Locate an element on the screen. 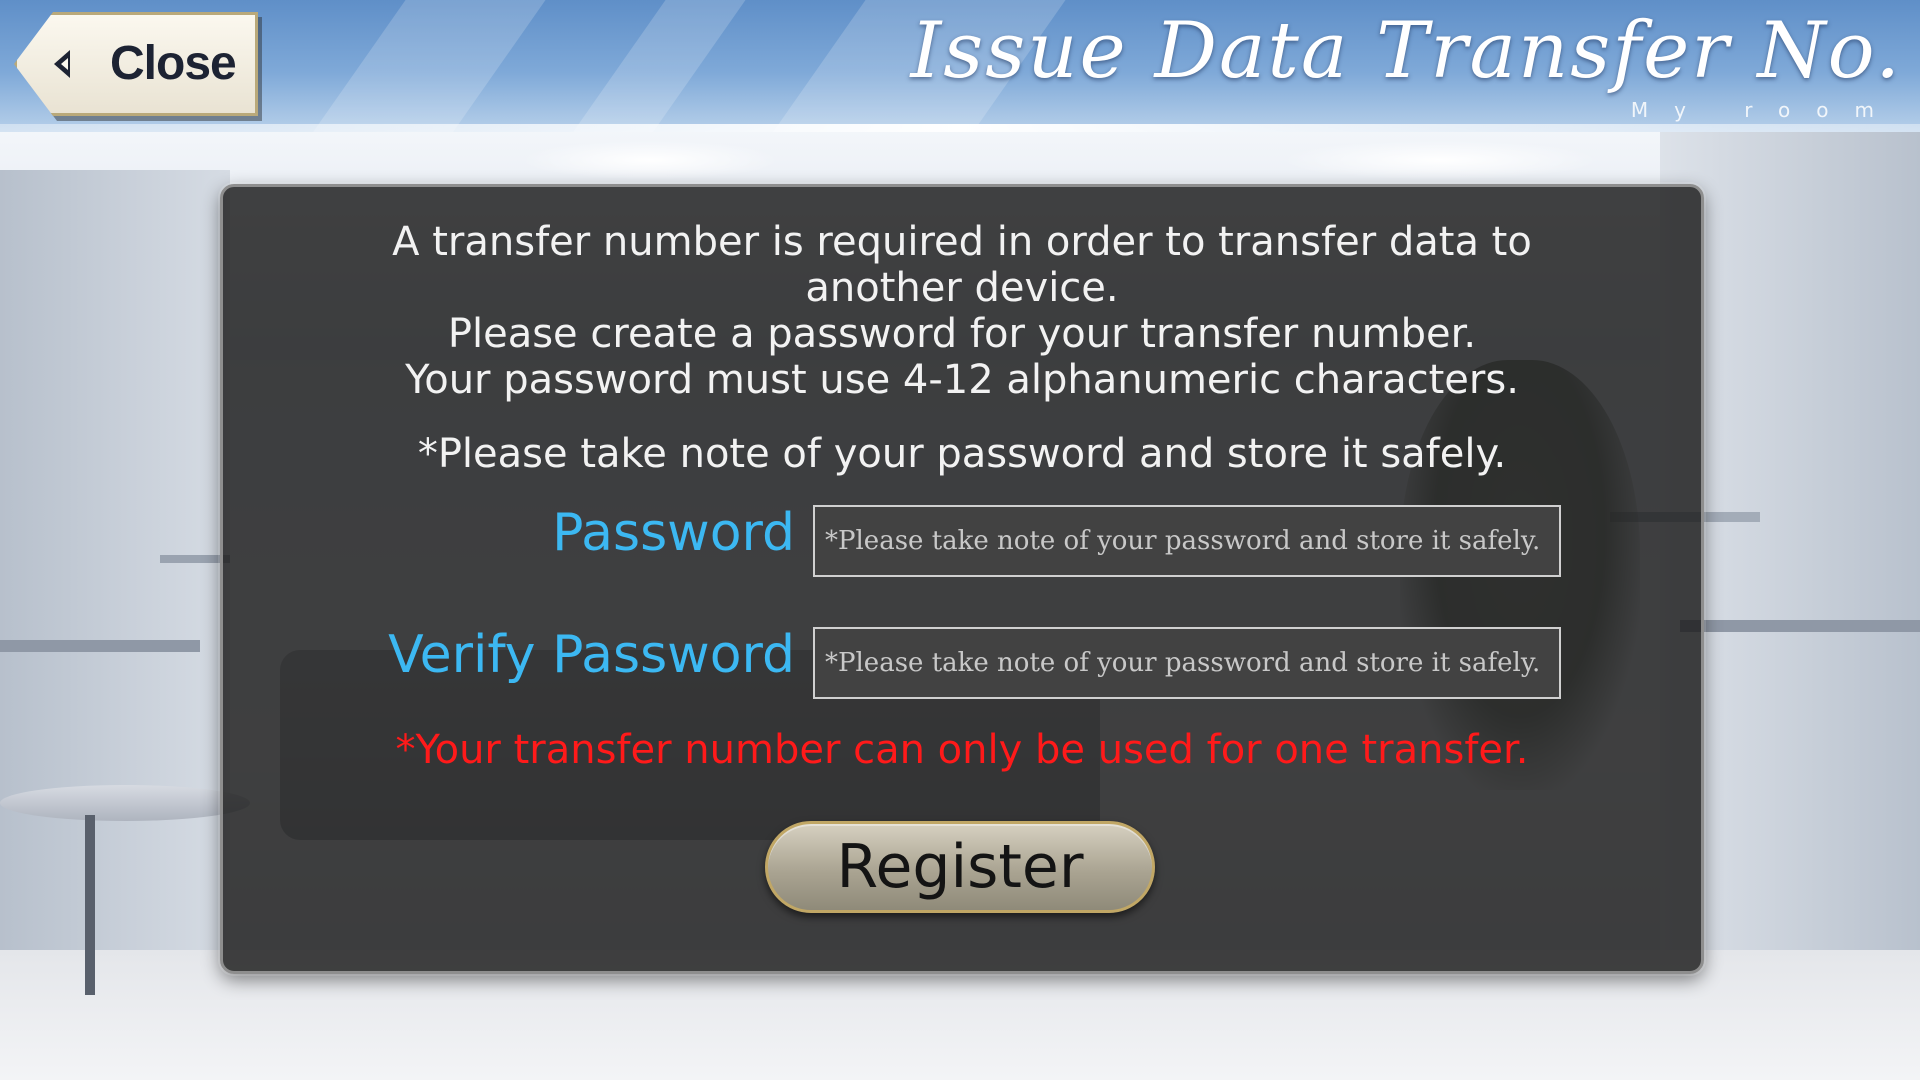  password-label: Password is located at coordinates (673, 533).